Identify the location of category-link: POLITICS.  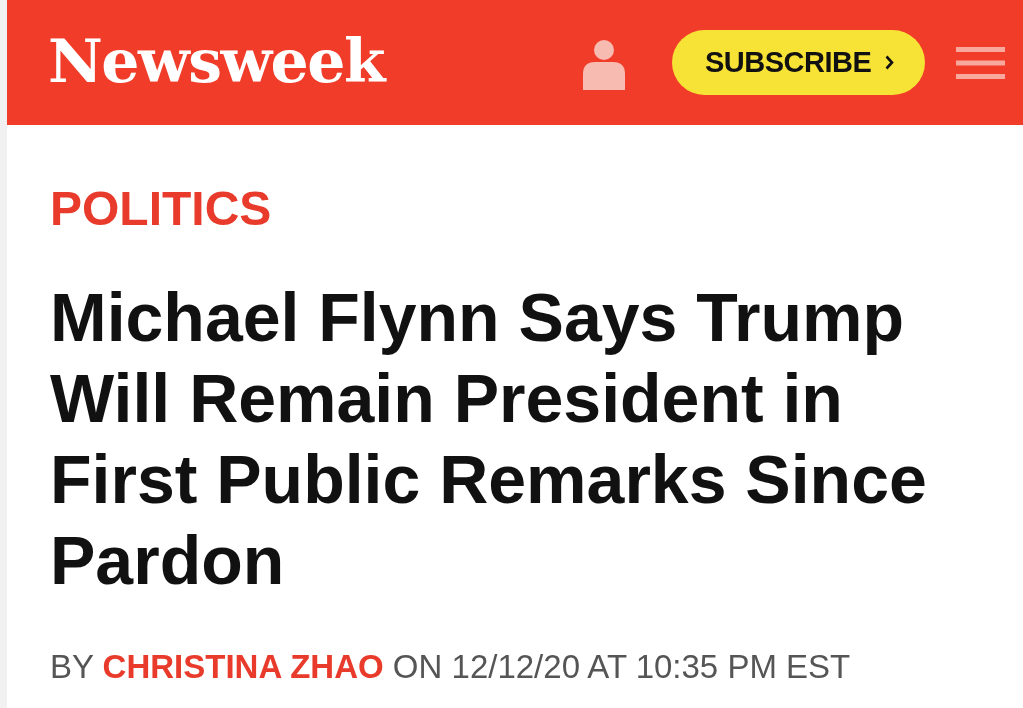
(161, 209).